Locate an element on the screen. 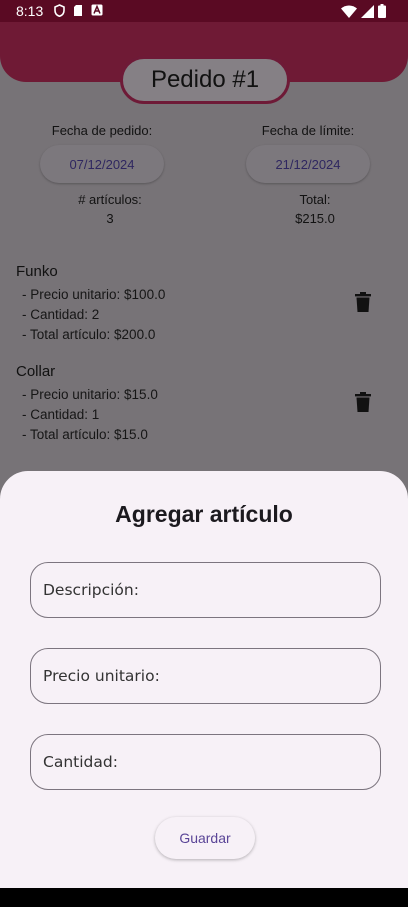 Image resolution: width=408 pixels, height=907 pixels. item-quantity: - Cantidad: 1 is located at coordinates (61, 414).